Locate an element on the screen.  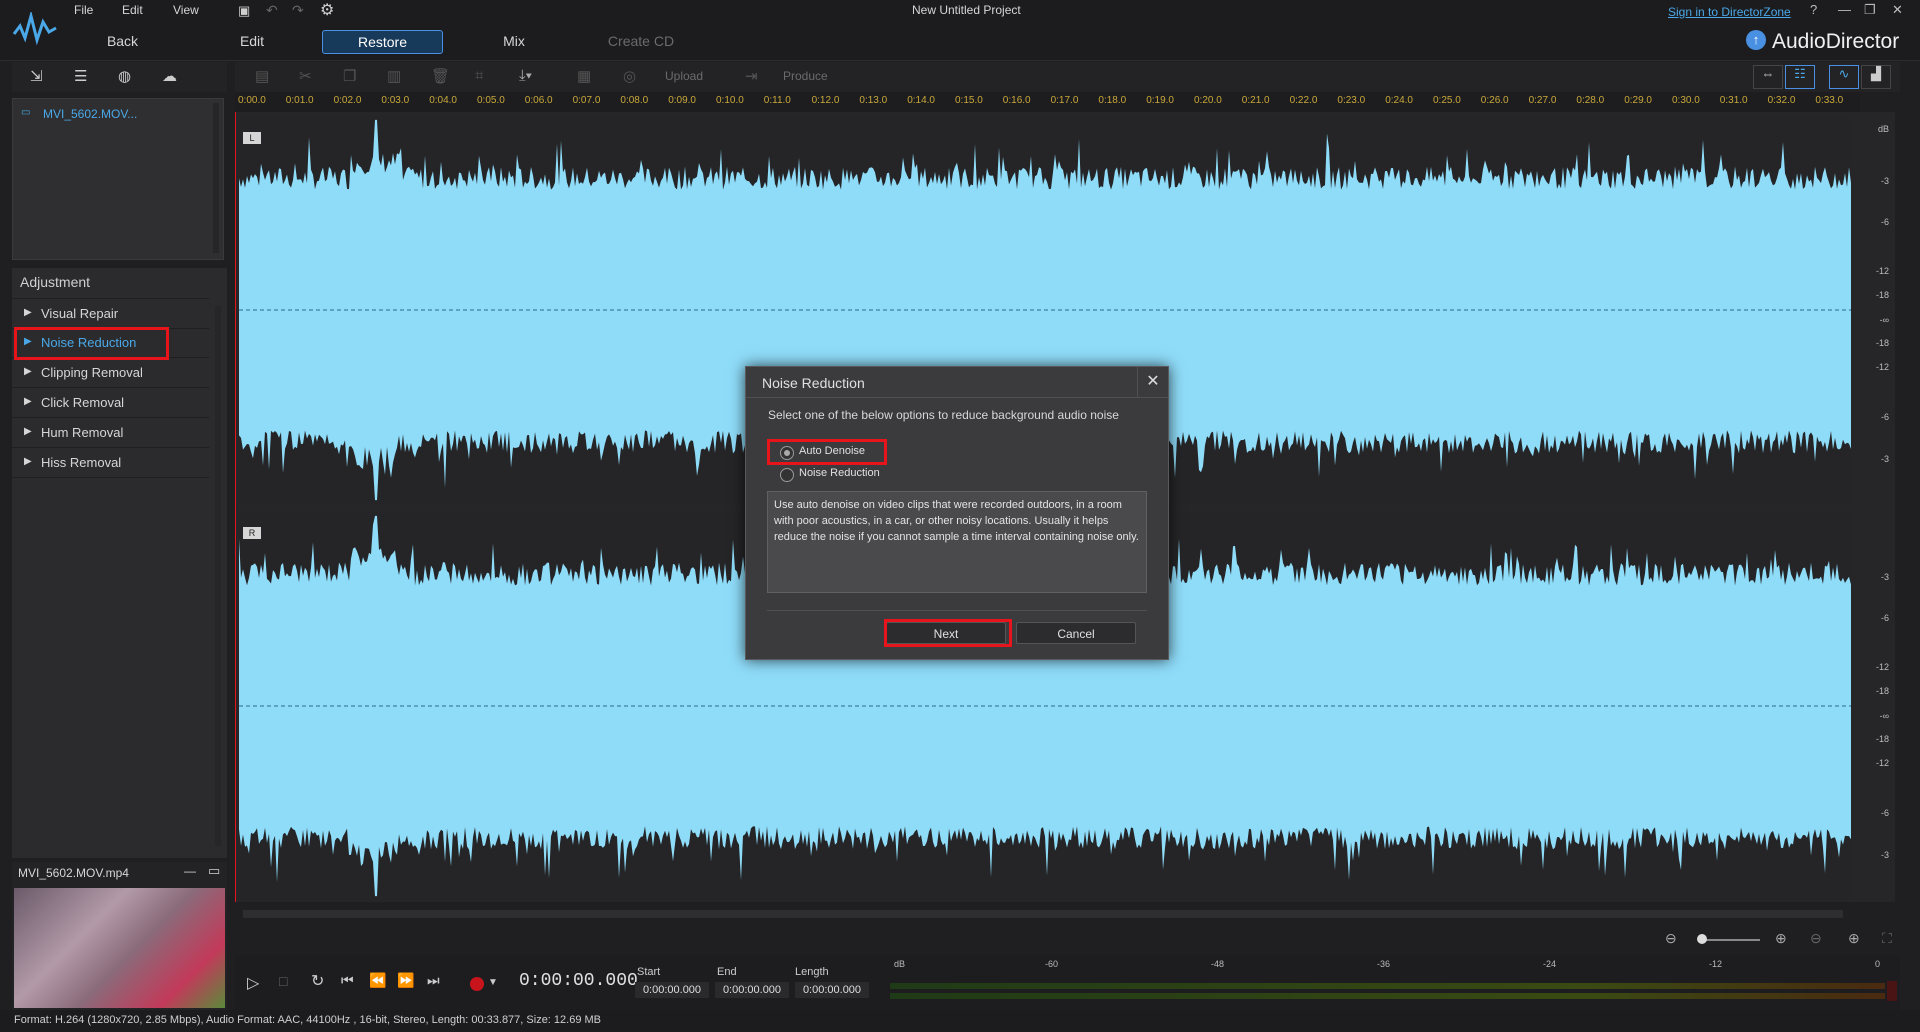
menu-edit: Edit is located at coordinates (132, 10).